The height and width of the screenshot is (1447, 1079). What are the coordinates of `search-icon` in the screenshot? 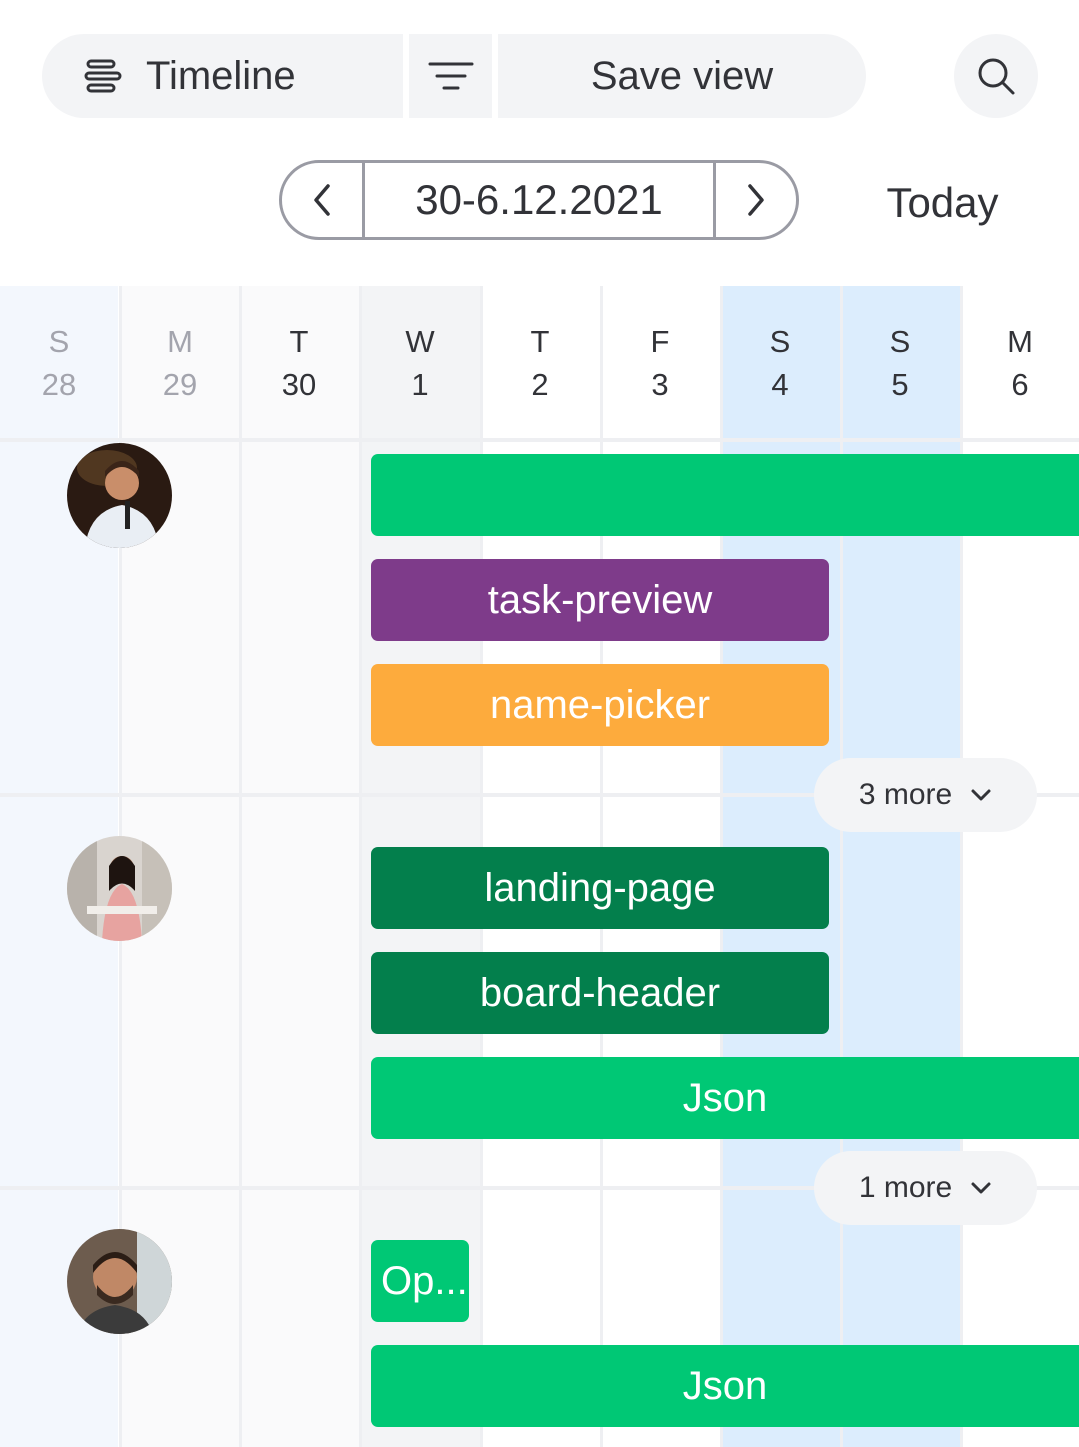 It's located at (996, 76).